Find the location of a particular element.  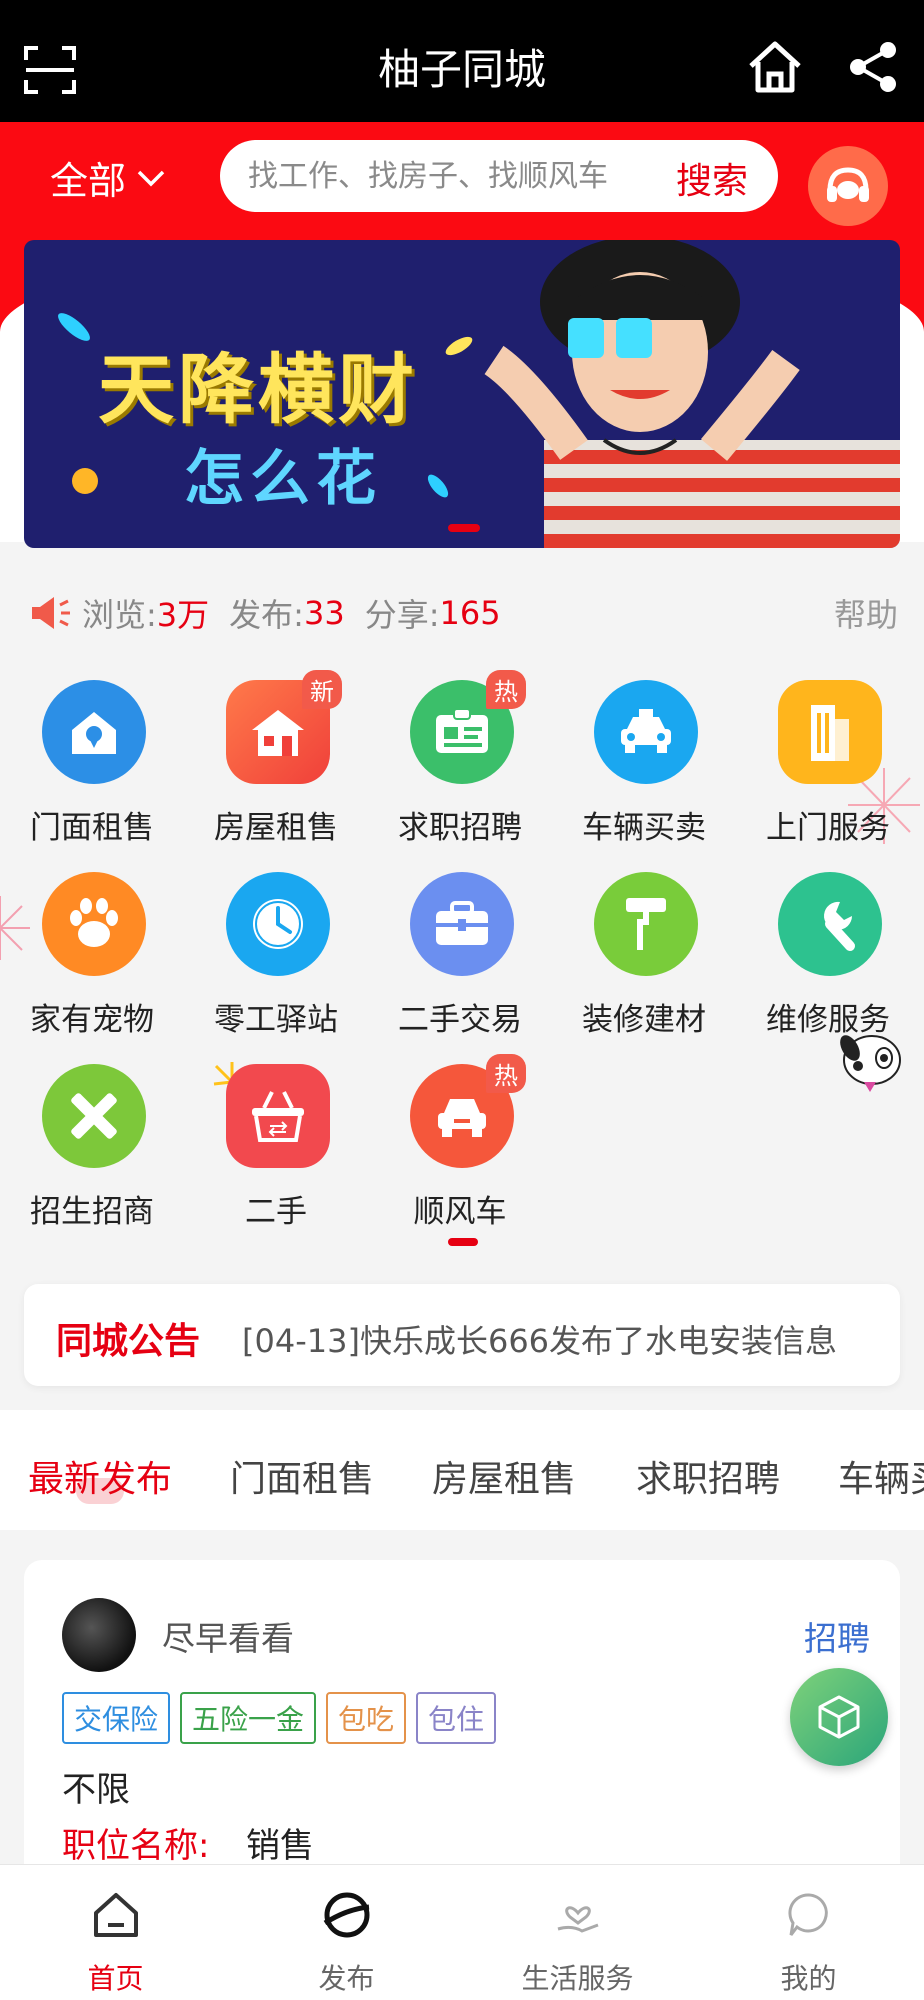

city-notice: 同城公告 [04-13]快乐成长666发布了水电安装信息 is located at coordinates (462, 1335).